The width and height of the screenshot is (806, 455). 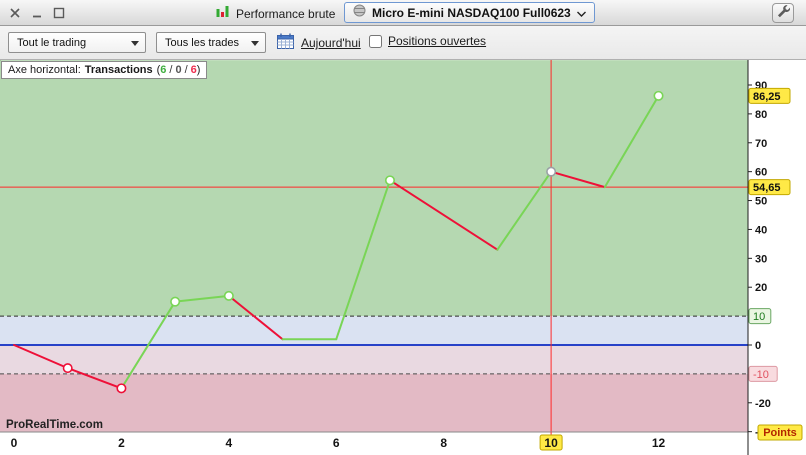 I want to click on svg-text: Points, so click(x=780, y=433).